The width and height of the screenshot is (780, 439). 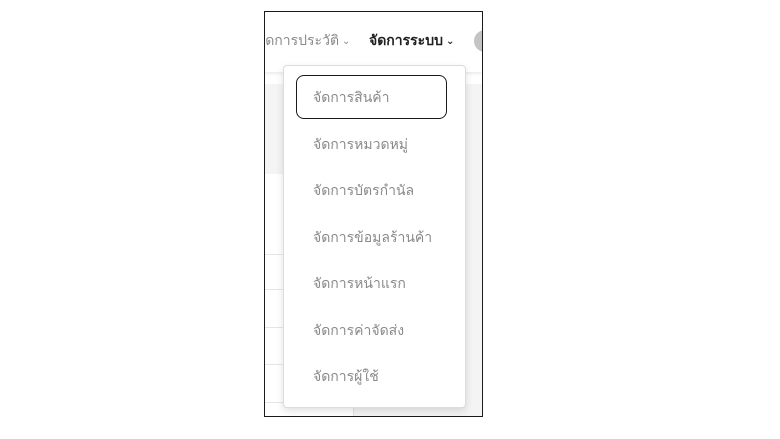 What do you see at coordinates (346, 377) in the screenshot?
I see `menu-item-label: จัดการผู้ใช้` at bounding box center [346, 377].